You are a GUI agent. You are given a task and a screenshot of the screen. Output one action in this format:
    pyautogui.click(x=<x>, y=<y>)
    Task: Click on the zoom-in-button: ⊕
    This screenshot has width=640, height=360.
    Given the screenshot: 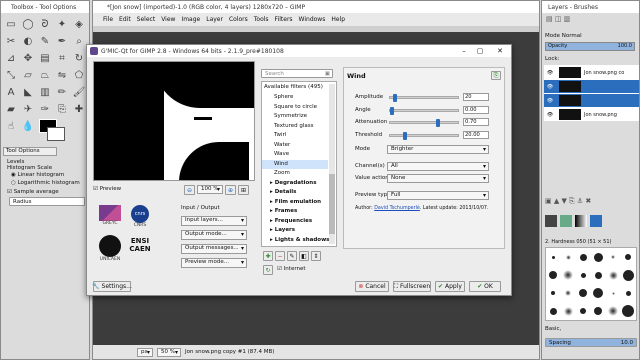 What is the action you would take?
    pyautogui.click(x=230, y=190)
    